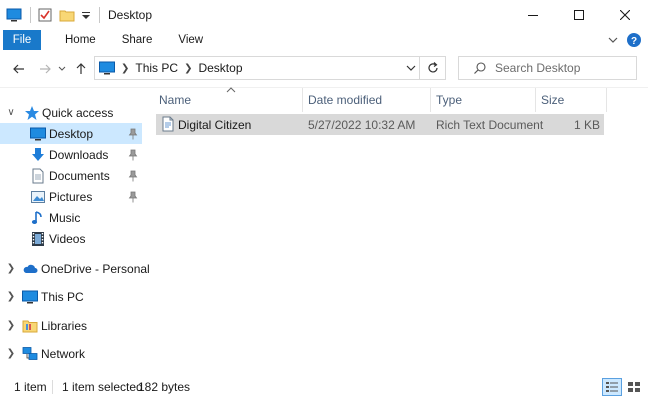  Describe the element at coordinates (30, 326) in the screenshot. I see `folder-icon` at that location.